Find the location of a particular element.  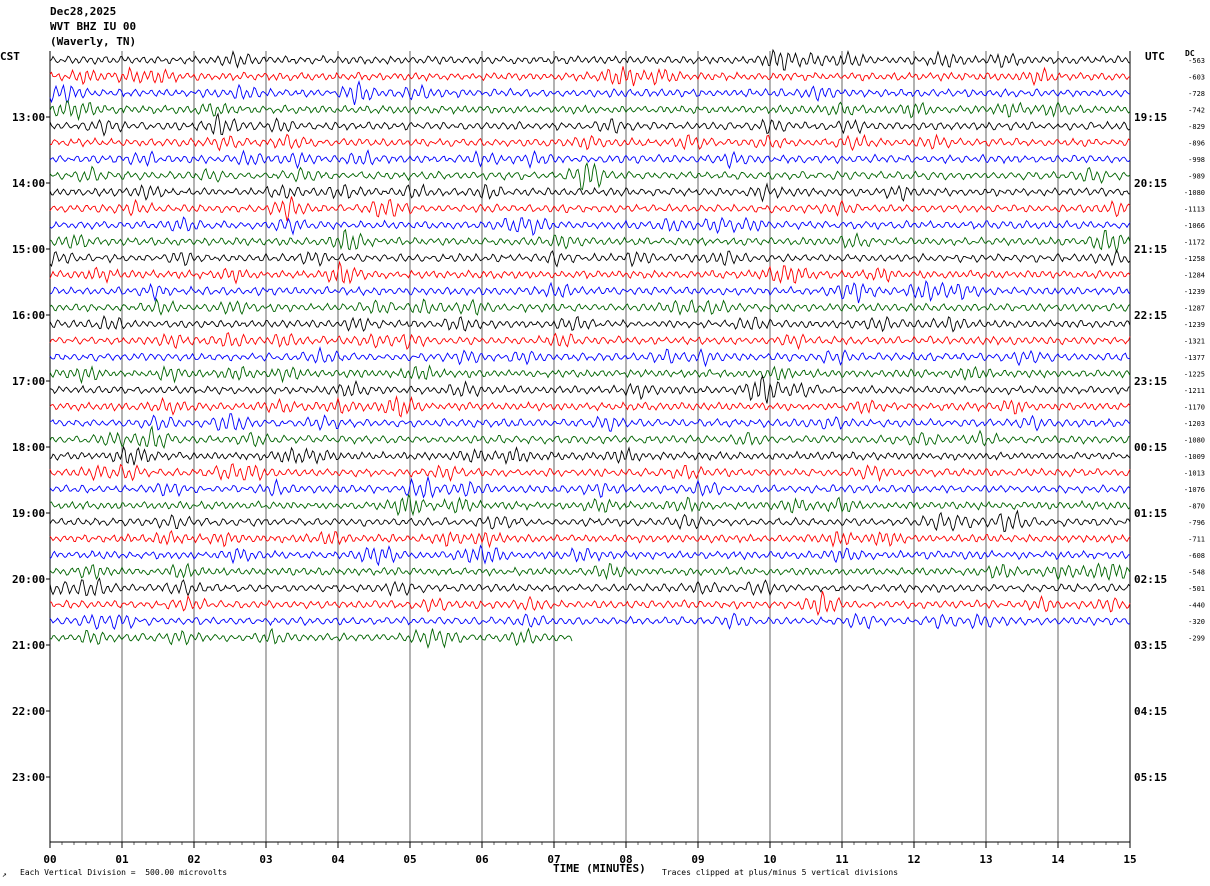

left-hour-label: 22:00 is located at coordinates (28, 711).